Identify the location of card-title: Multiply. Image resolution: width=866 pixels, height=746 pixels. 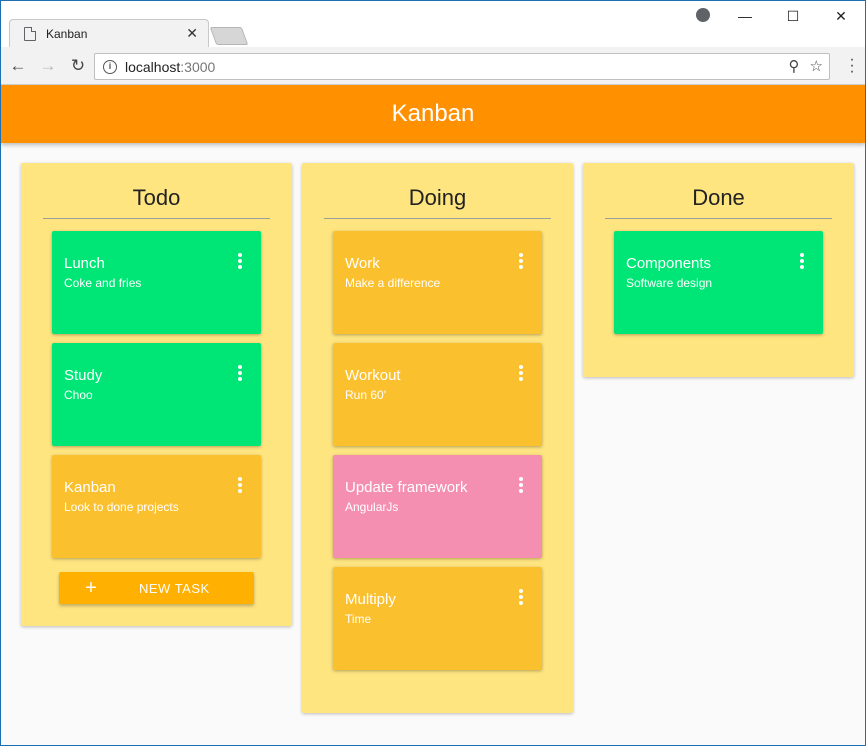
(370, 599).